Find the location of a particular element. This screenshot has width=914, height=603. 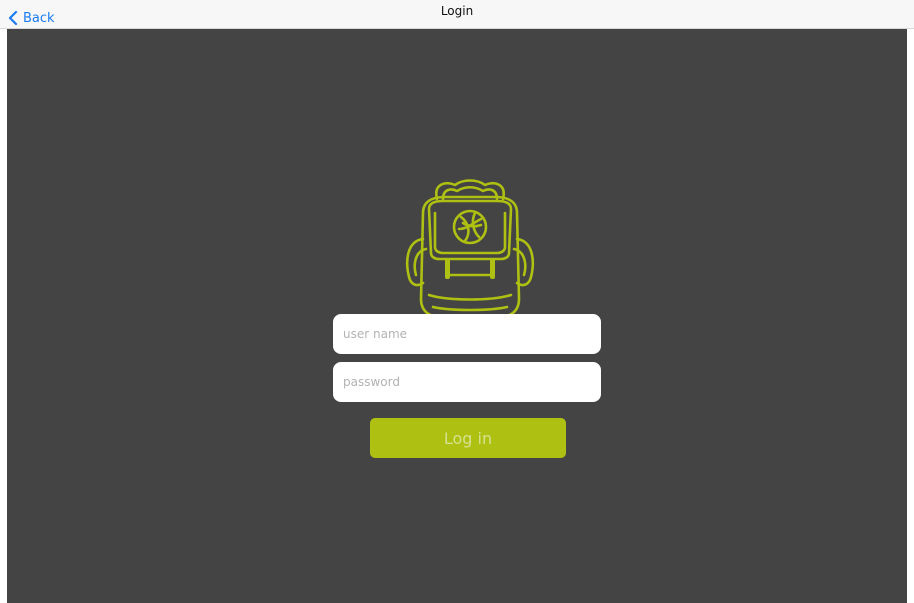

login-button: Log in is located at coordinates (468, 438).